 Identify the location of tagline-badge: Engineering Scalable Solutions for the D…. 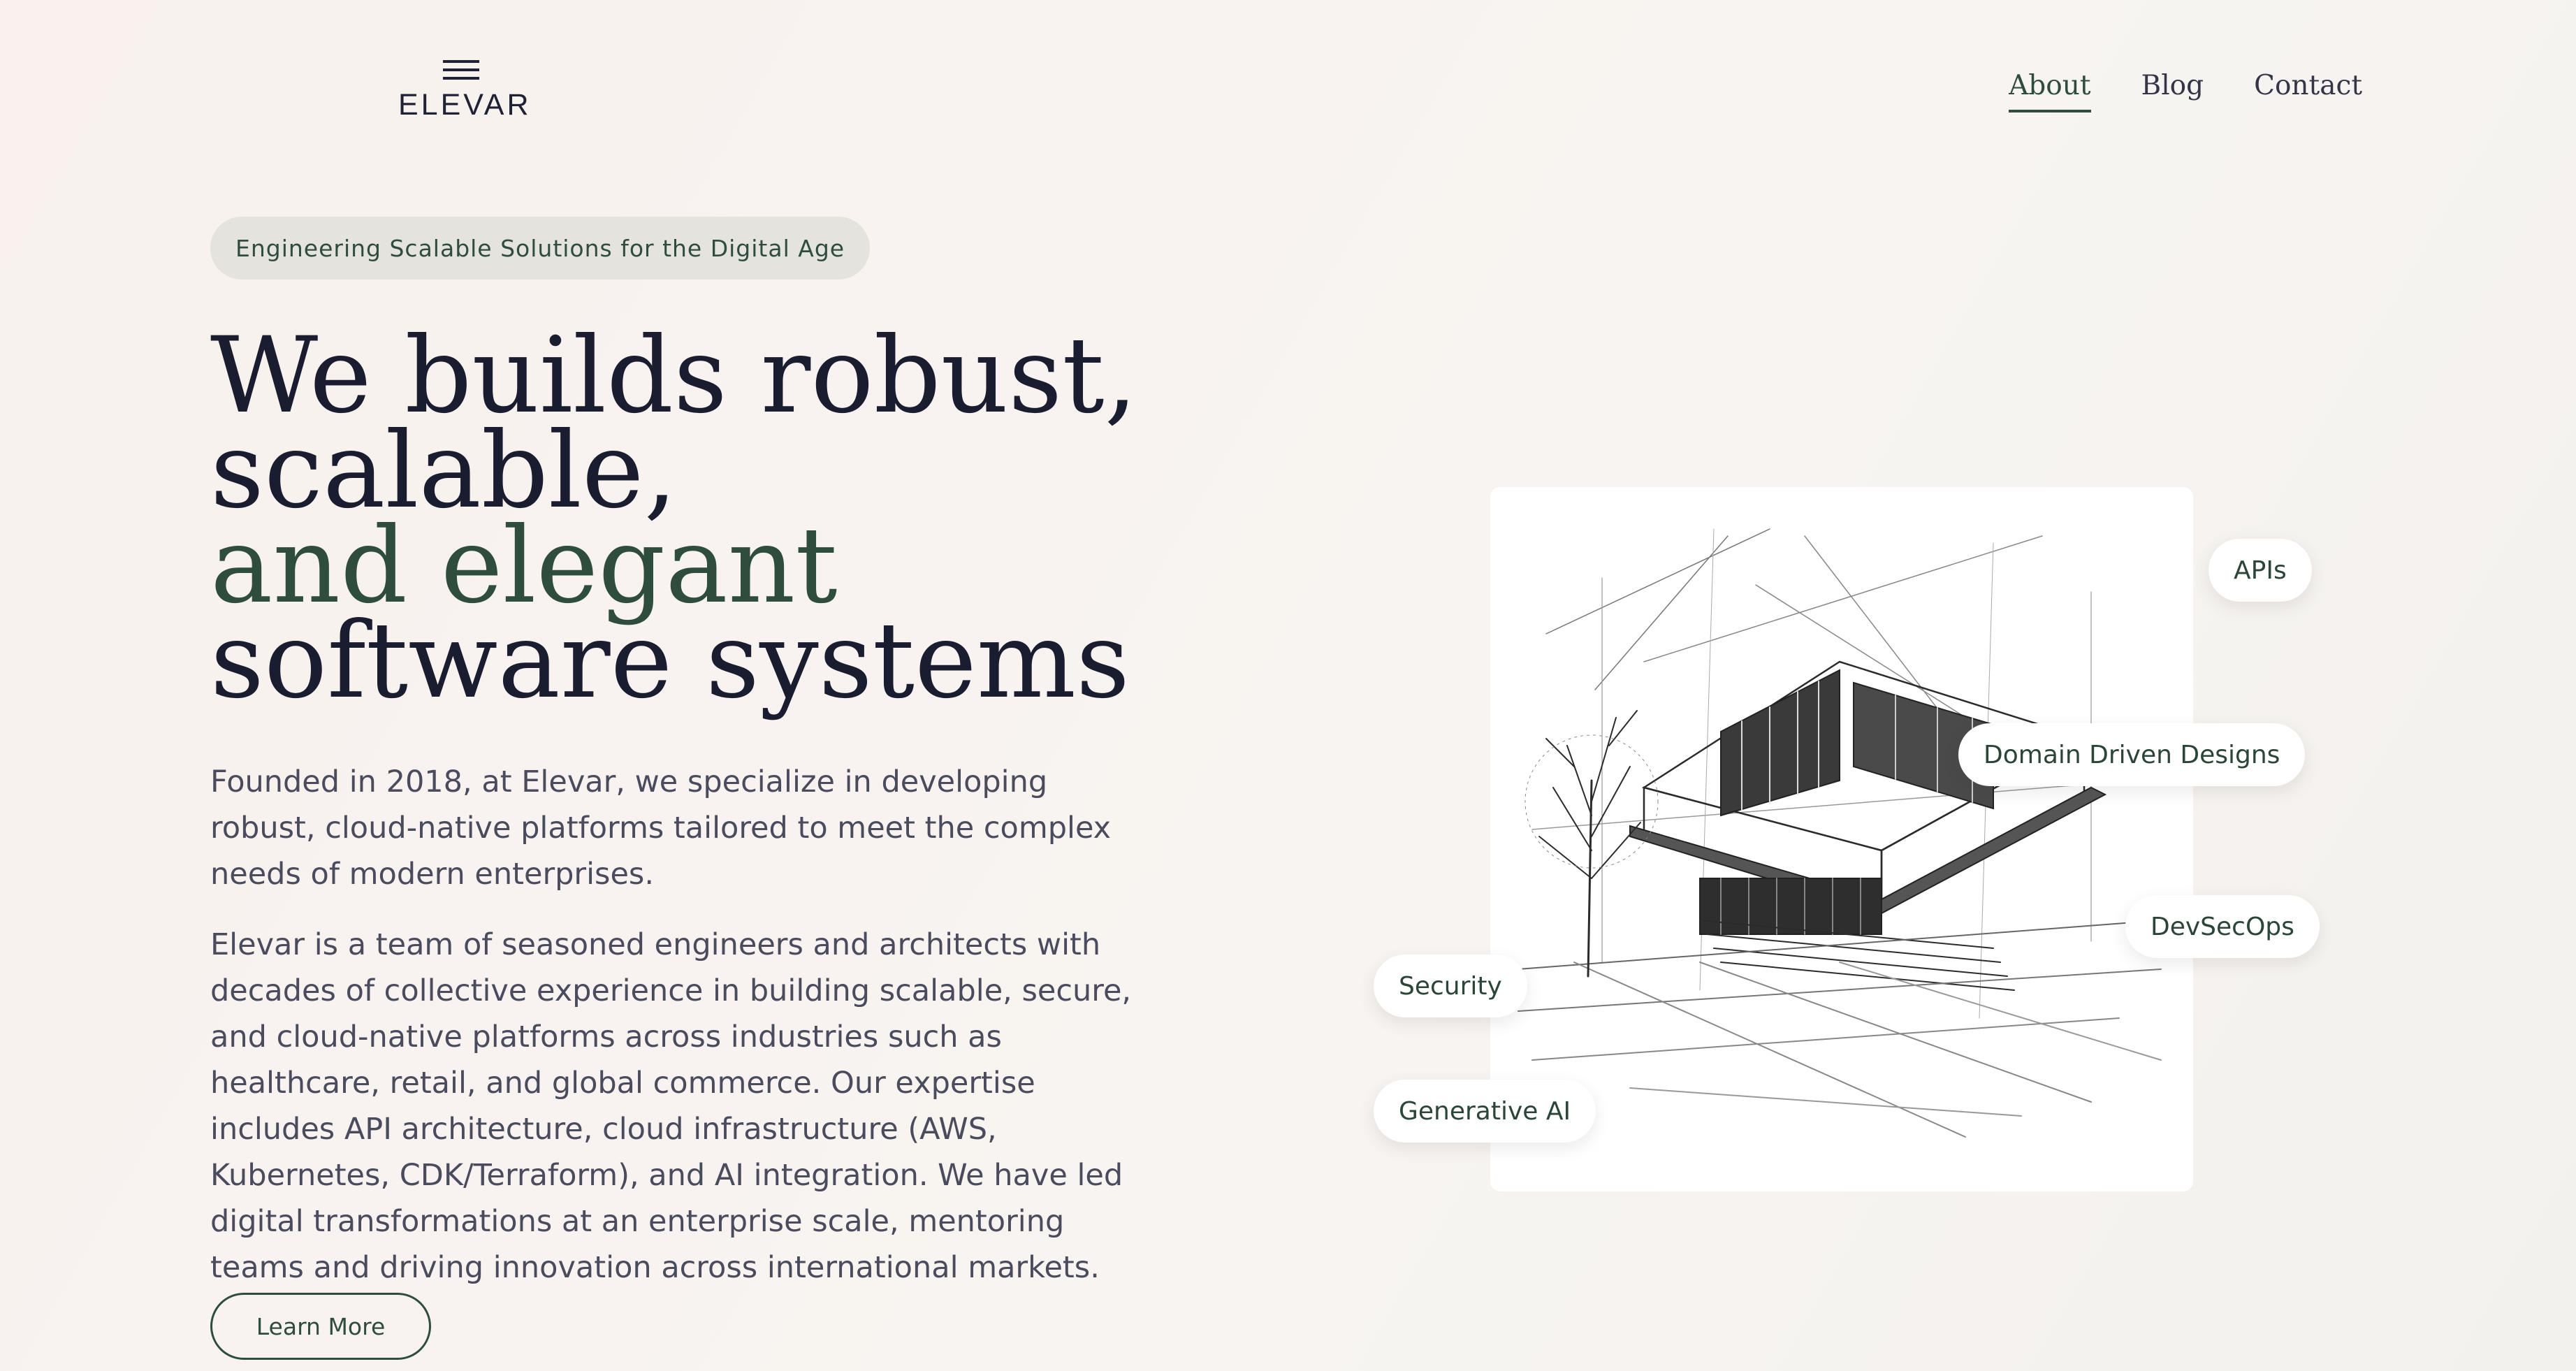
(540, 248).